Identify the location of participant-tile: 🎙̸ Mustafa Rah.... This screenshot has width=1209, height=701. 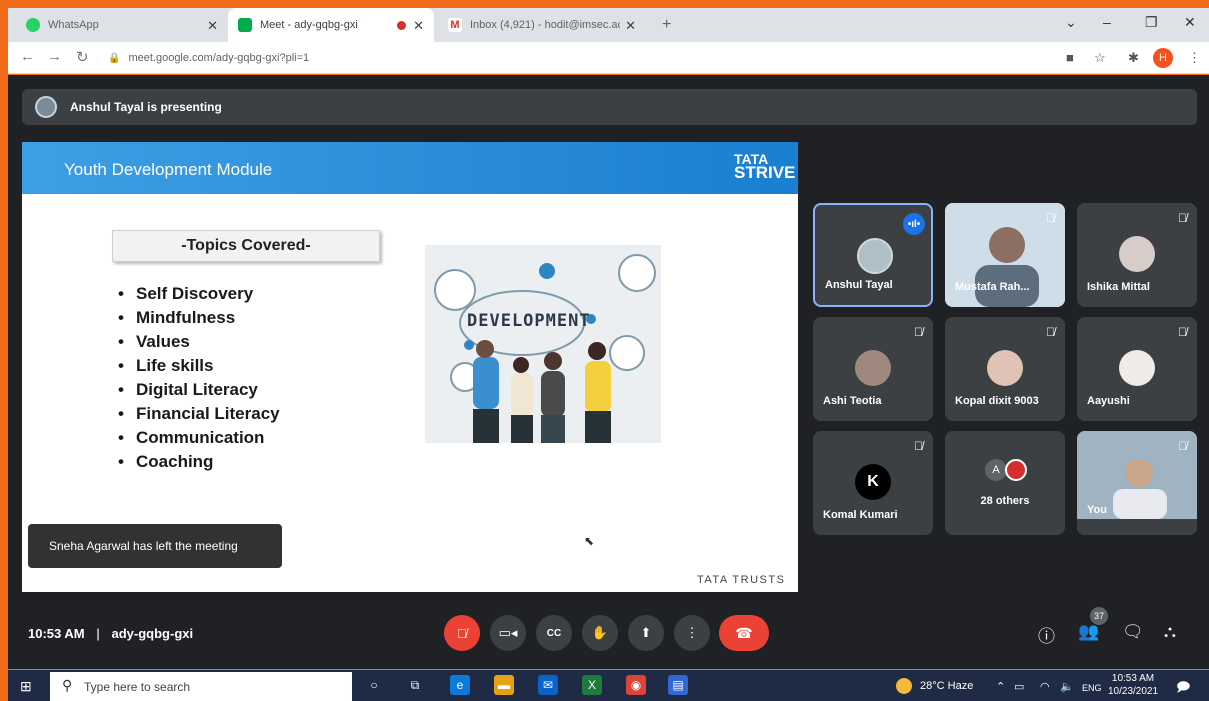
(1005, 255).